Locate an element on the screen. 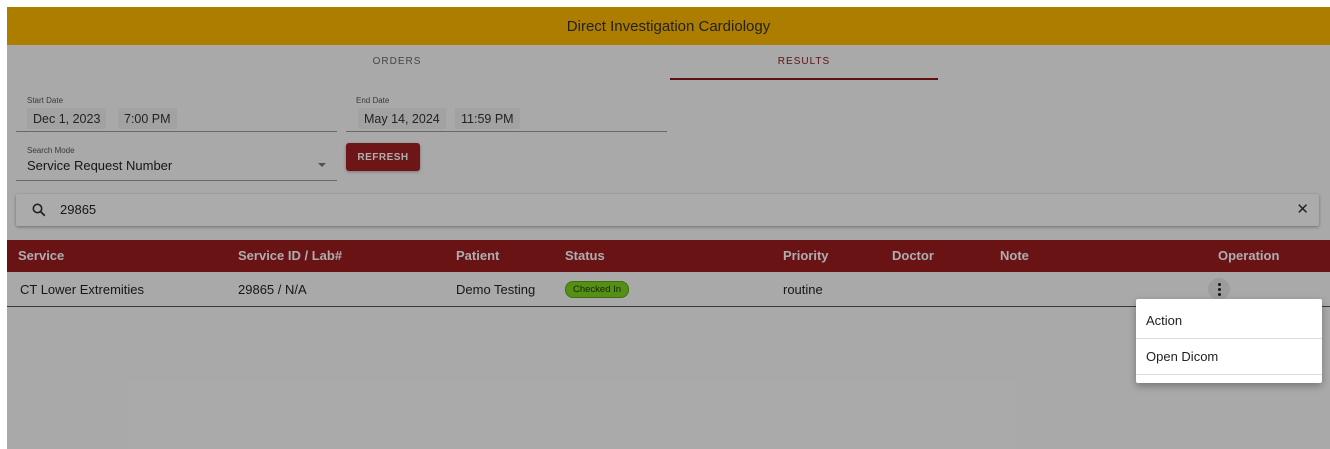  cell-priority: routine is located at coordinates (803, 289).